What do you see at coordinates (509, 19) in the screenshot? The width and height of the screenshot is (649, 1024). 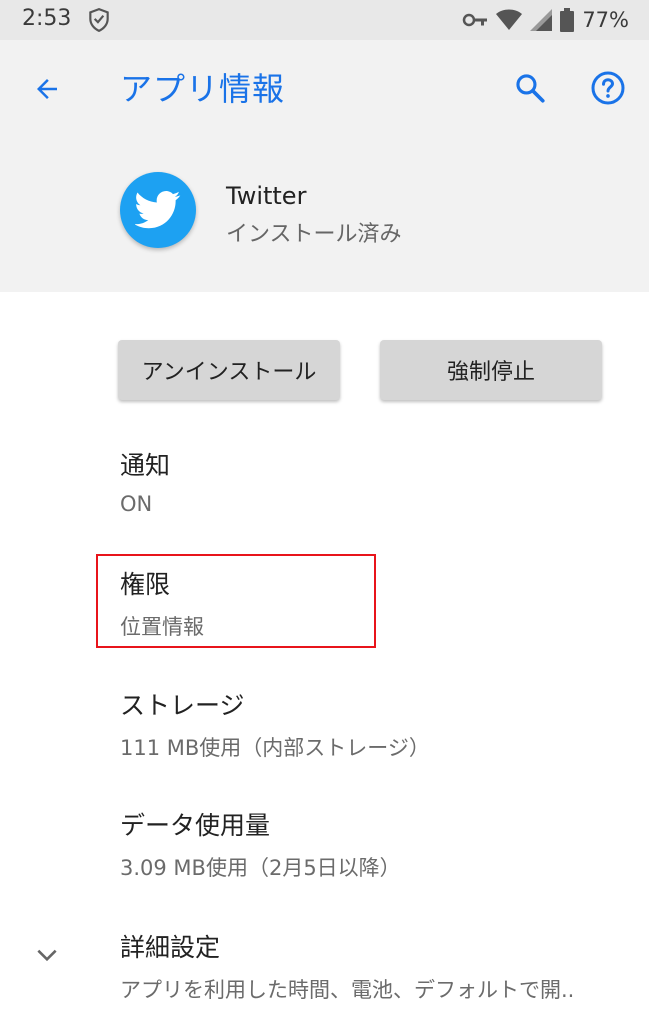 I see `wifi-icon` at bounding box center [509, 19].